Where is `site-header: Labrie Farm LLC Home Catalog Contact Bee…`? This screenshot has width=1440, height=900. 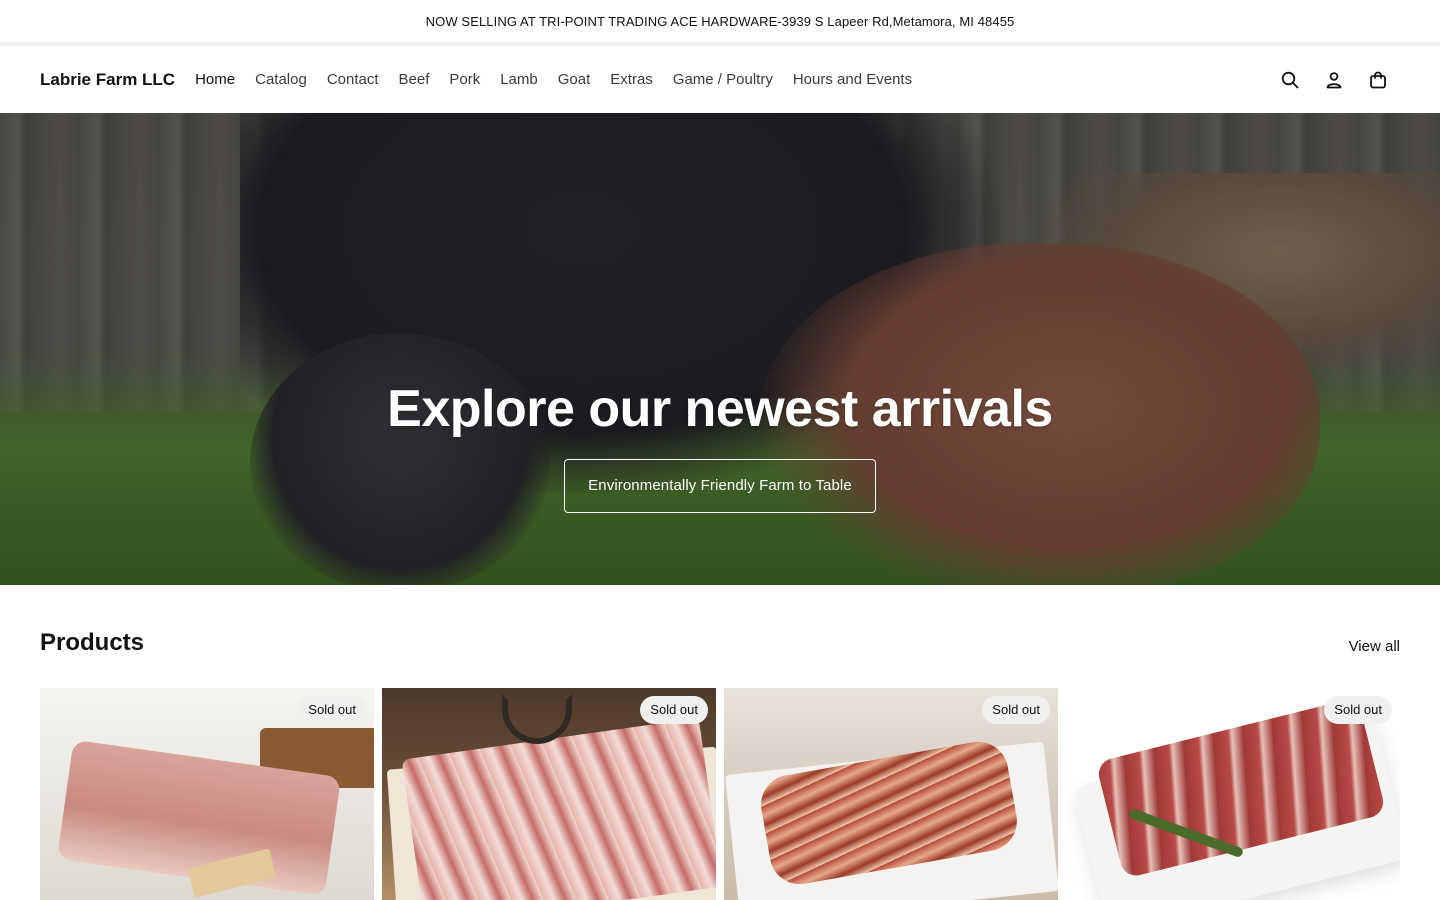
site-header: Labrie Farm LLC Home Catalog Contact Bee… is located at coordinates (720, 79).